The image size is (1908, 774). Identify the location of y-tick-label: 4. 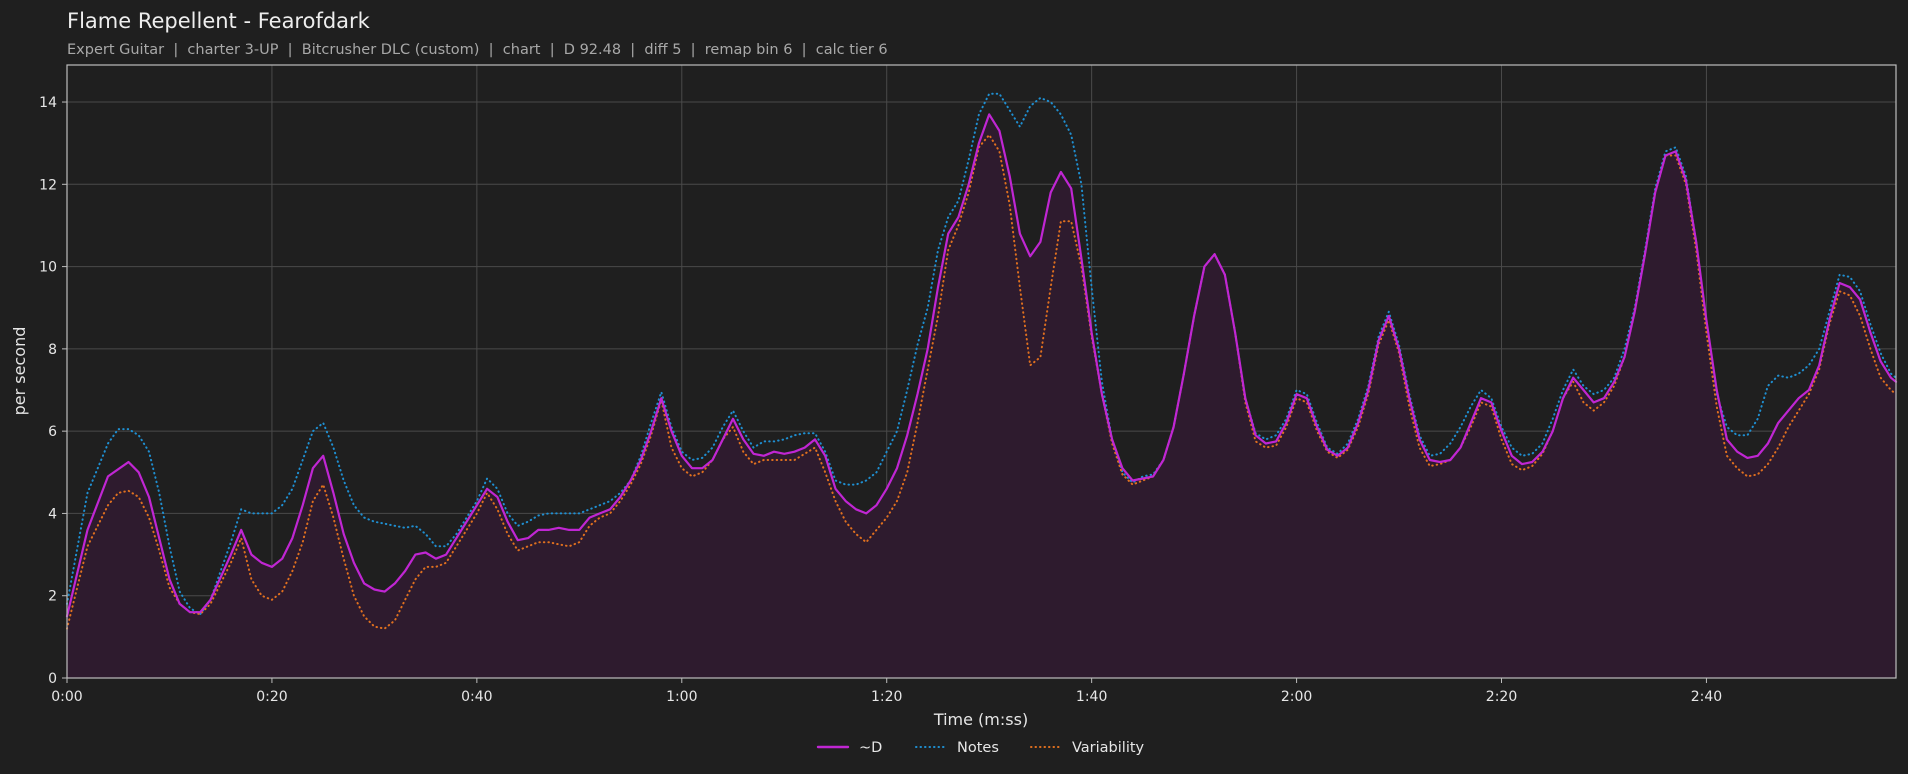
(52, 514).